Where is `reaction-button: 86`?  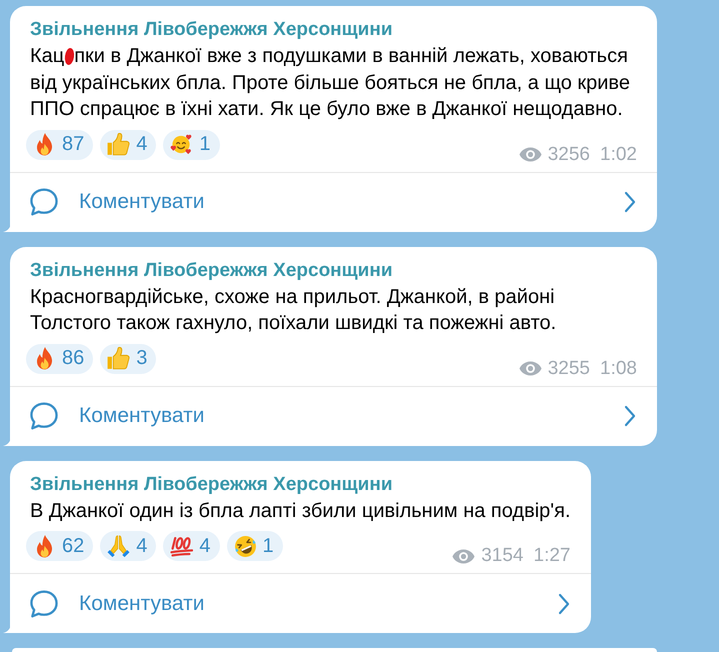 reaction-button: 86 is located at coordinates (60, 359).